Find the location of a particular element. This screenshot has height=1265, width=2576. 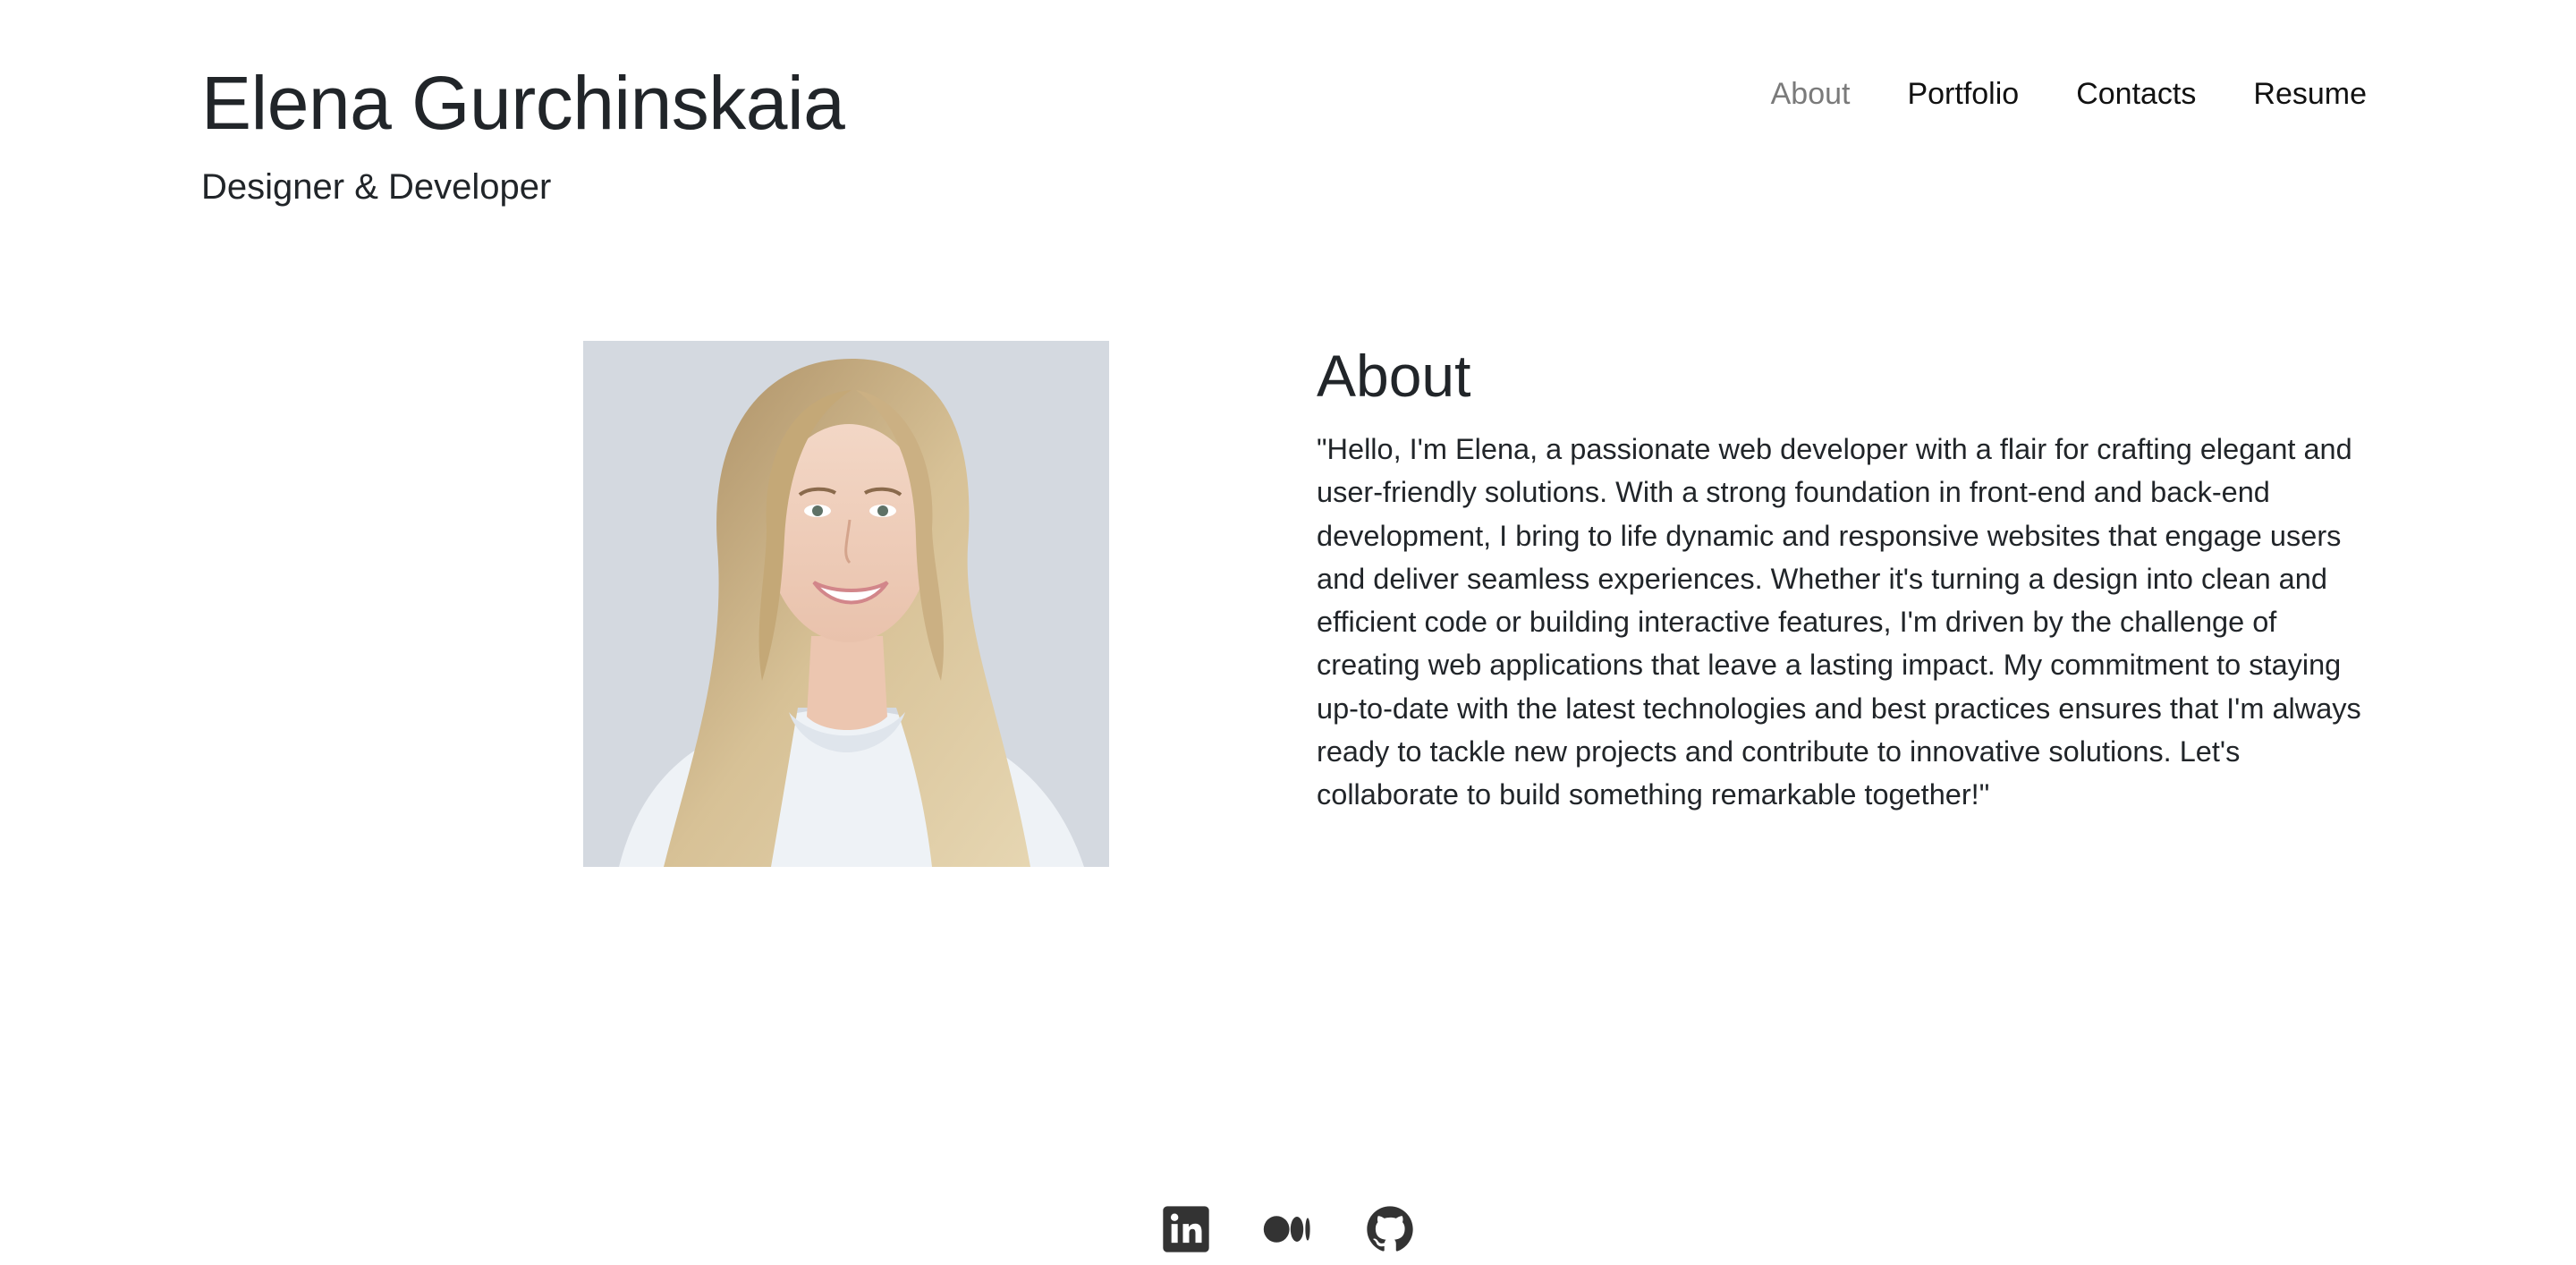

nav-link-portfolio: Portfolio is located at coordinates (1963, 94).